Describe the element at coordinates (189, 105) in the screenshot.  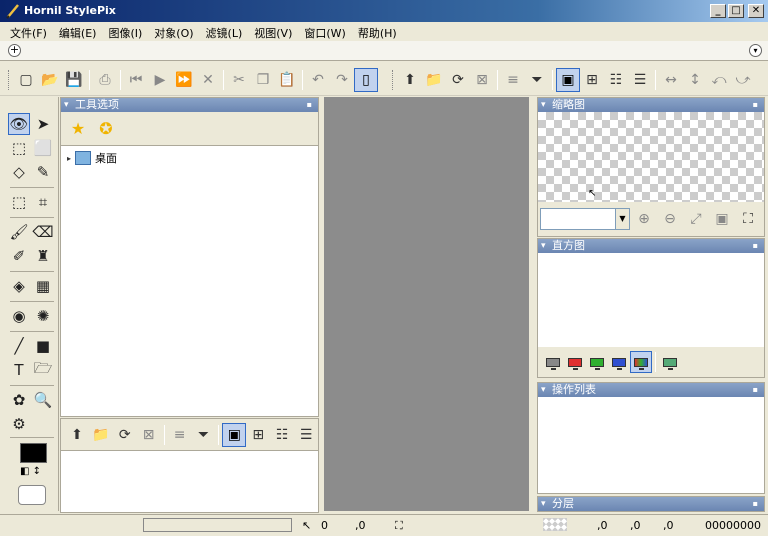
I see `panel-header: 工具选项 ▪` at that location.